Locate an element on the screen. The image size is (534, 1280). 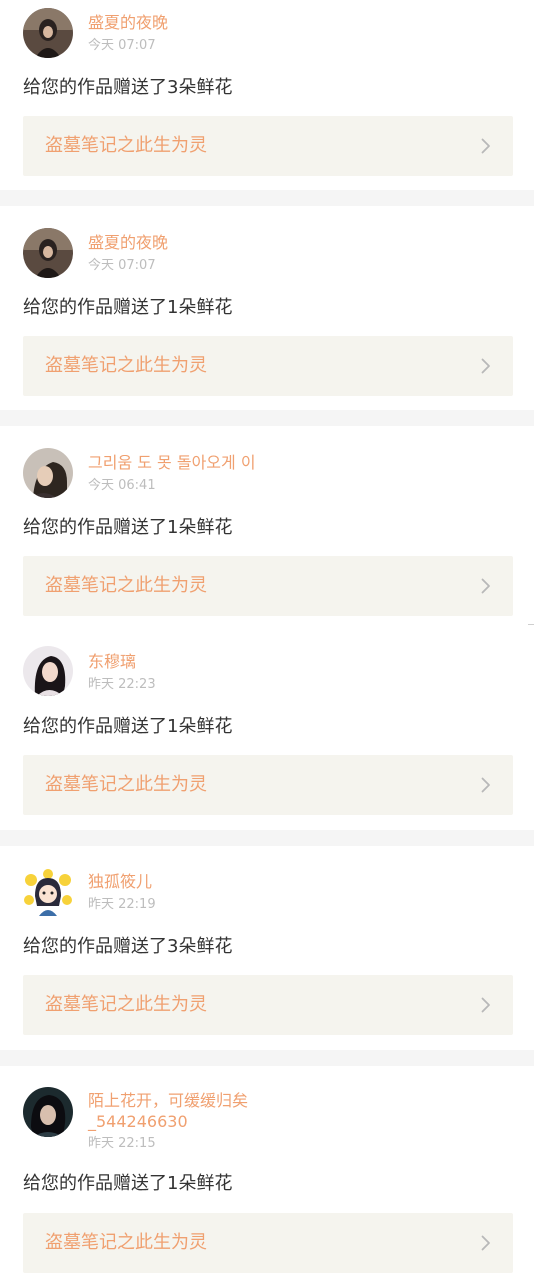
profile-portrait-avatar-icon is located at coordinates (48, 473).